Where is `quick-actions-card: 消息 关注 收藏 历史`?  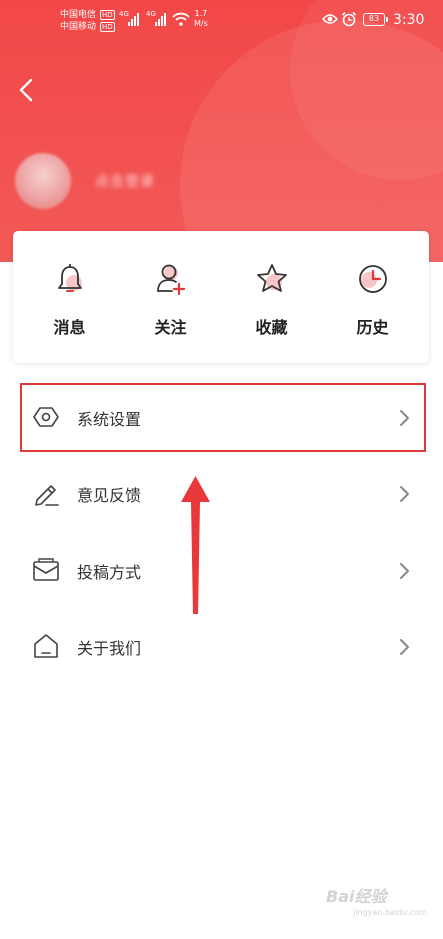
quick-actions-card: 消息 关注 收藏 历史 is located at coordinates (221, 297).